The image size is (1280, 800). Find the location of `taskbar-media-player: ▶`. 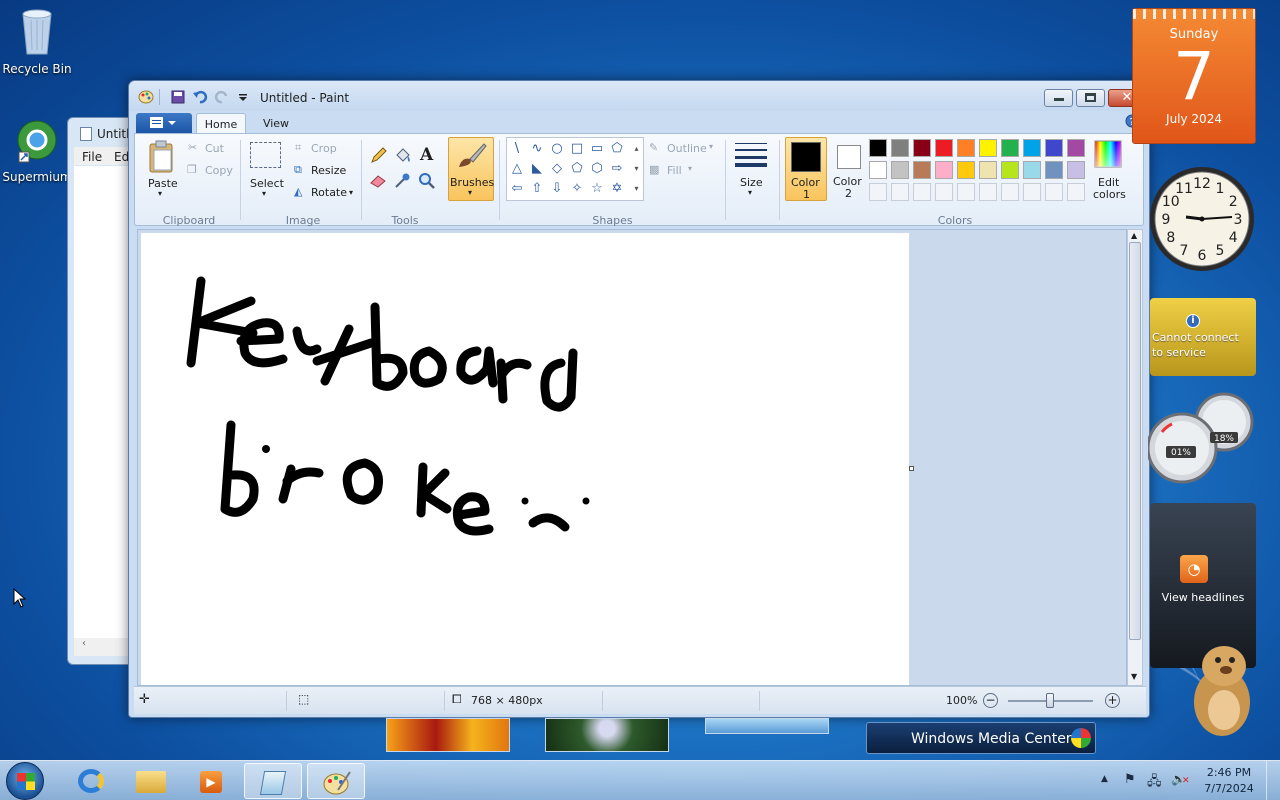

taskbar-media-player: ▶ is located at coordinates (211, 781).